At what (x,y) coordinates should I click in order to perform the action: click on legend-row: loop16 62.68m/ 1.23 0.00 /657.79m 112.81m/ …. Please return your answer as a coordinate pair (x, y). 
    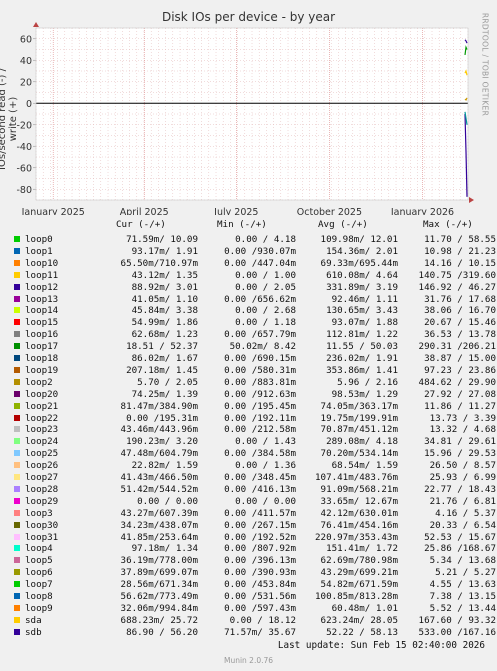
    Looking at the image, I should click on (248, 335).